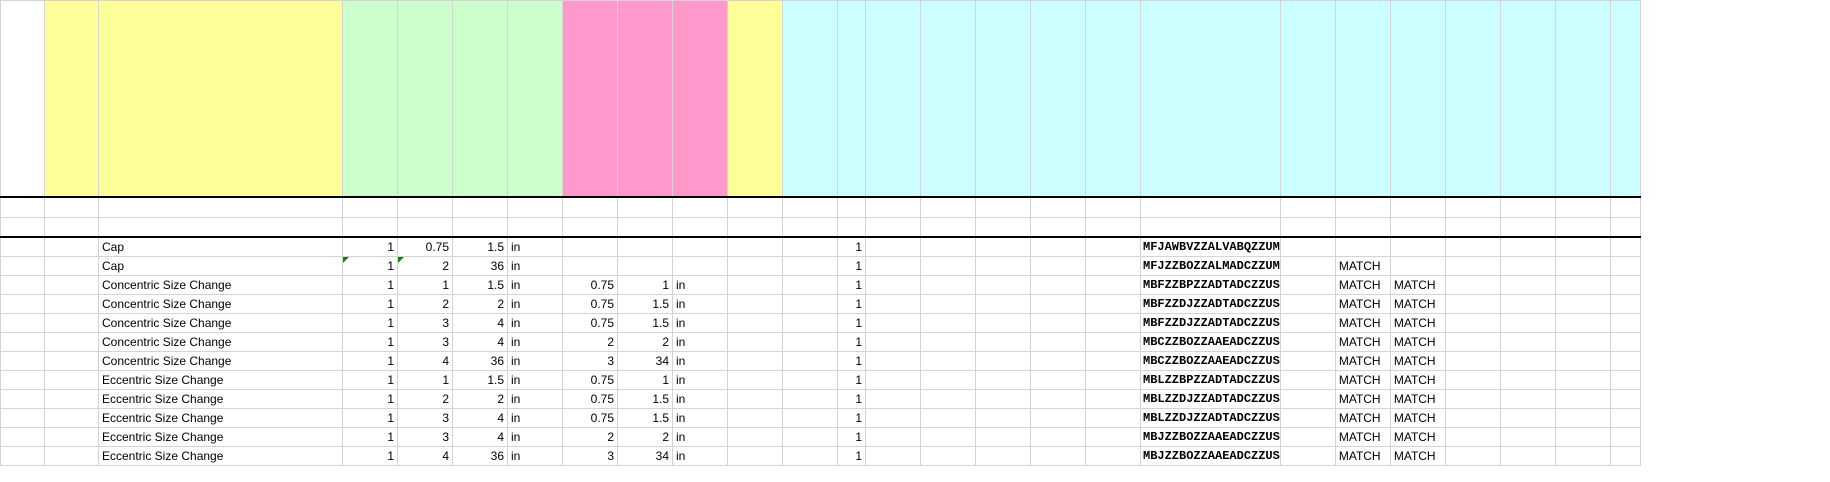  I want to click on cell-f-from: 2, so click(425, 399).